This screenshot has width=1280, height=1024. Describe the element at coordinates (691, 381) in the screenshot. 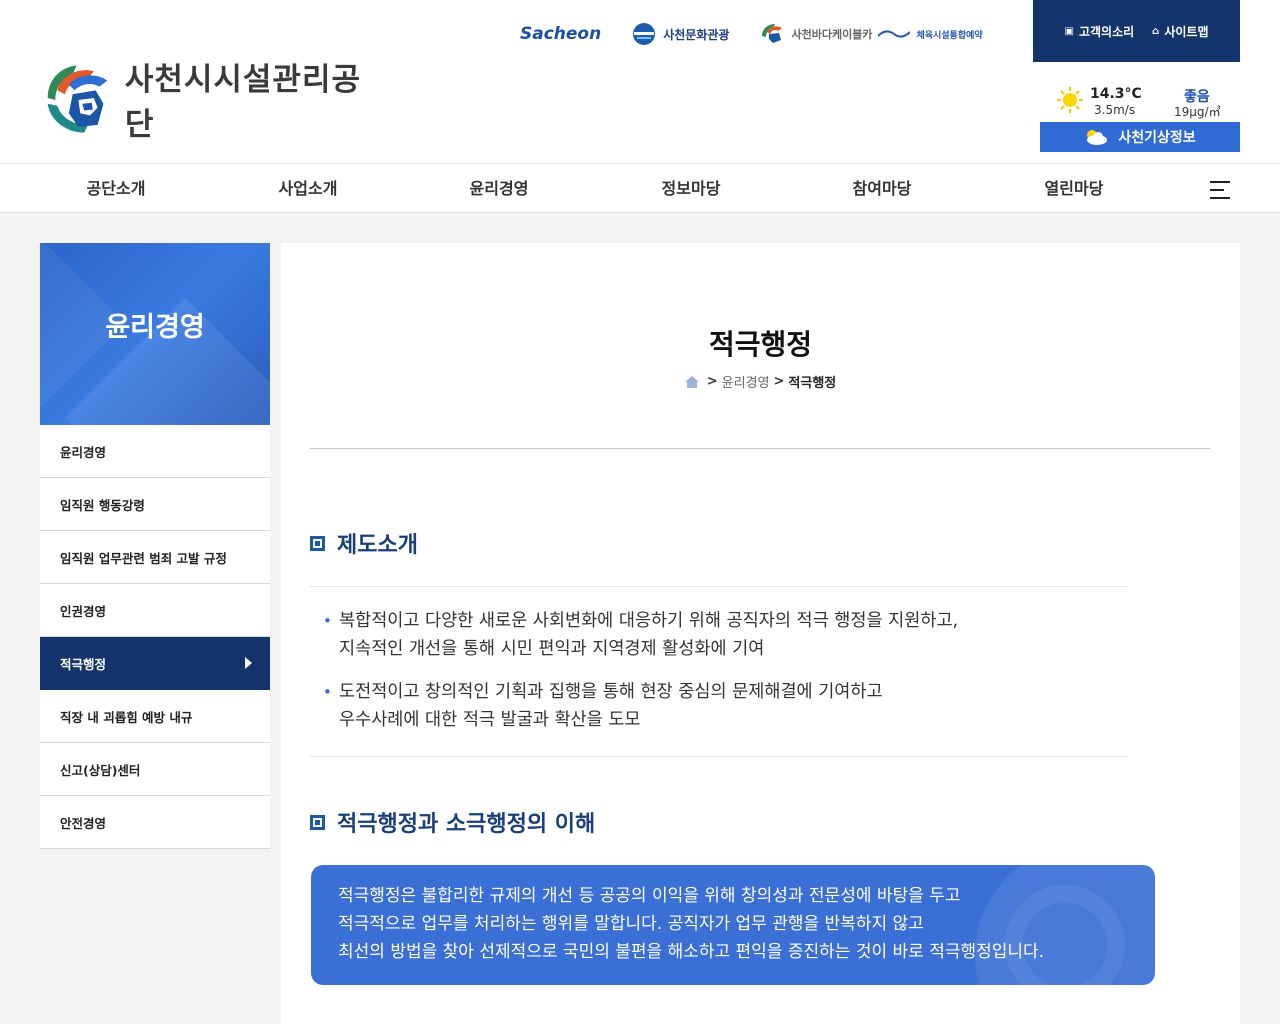

I see `home-icon` at that location.